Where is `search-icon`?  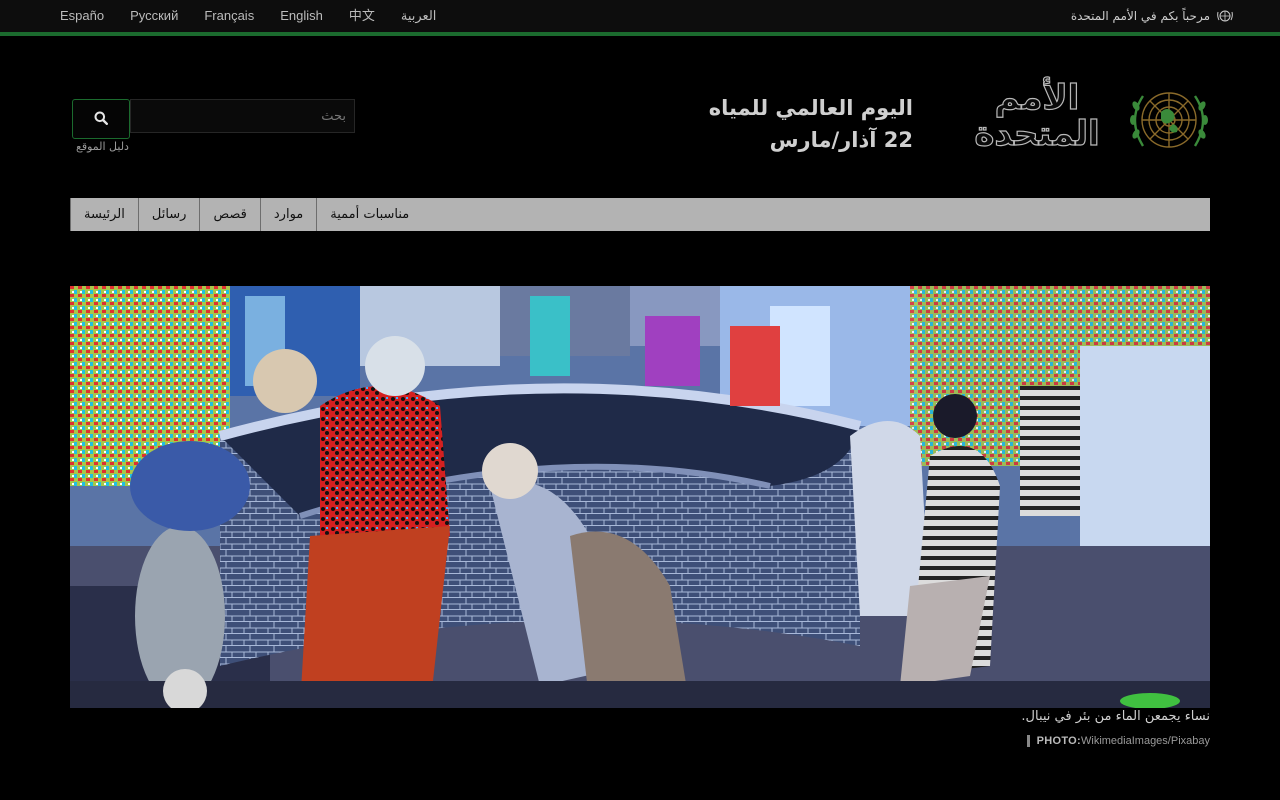 search-icon is located at coordinates (101, 119).